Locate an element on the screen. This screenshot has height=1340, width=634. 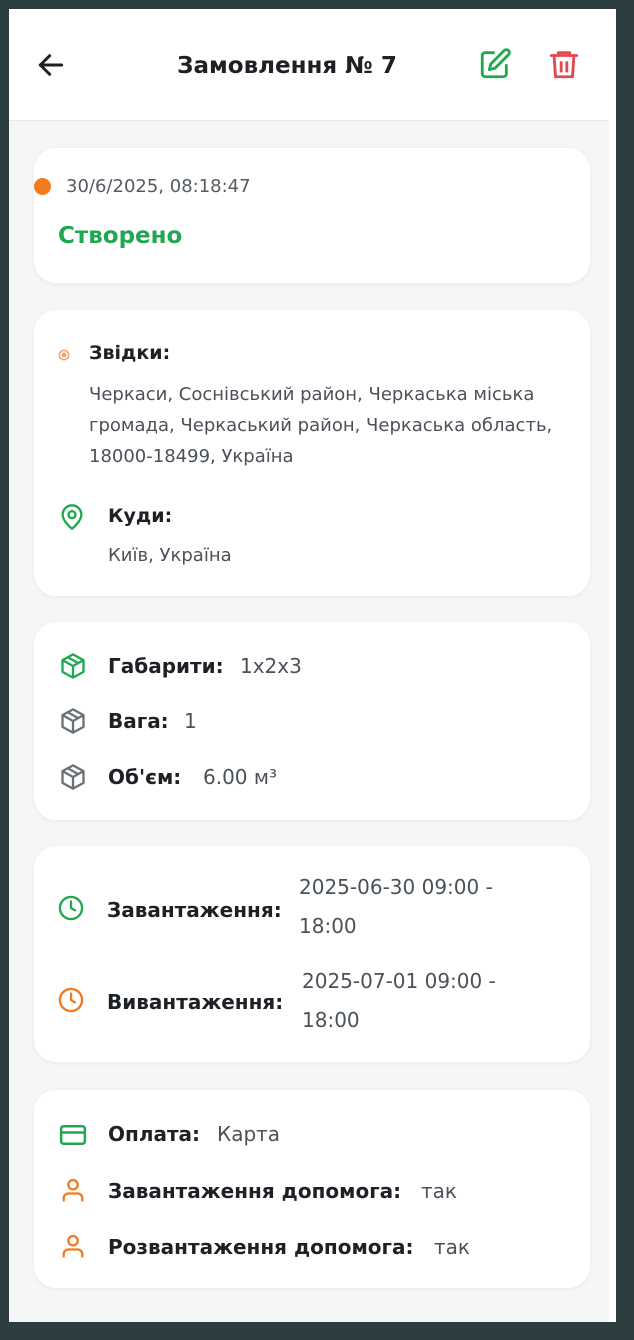
scrollbar-track is located at coordinates (612, 665).